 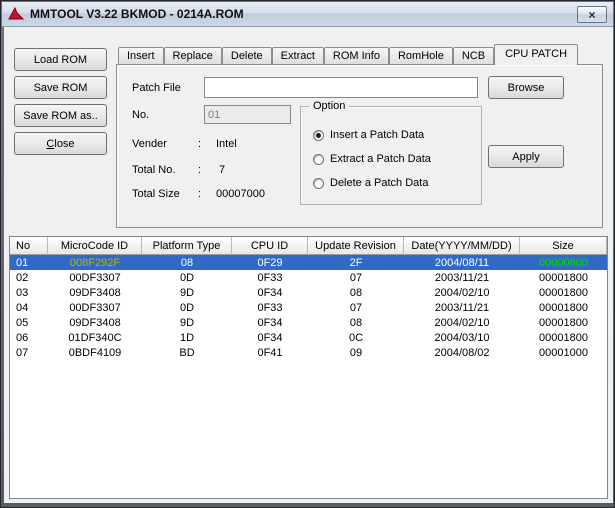 I want to click on table-cell: 05, so click(x=22, y=322).